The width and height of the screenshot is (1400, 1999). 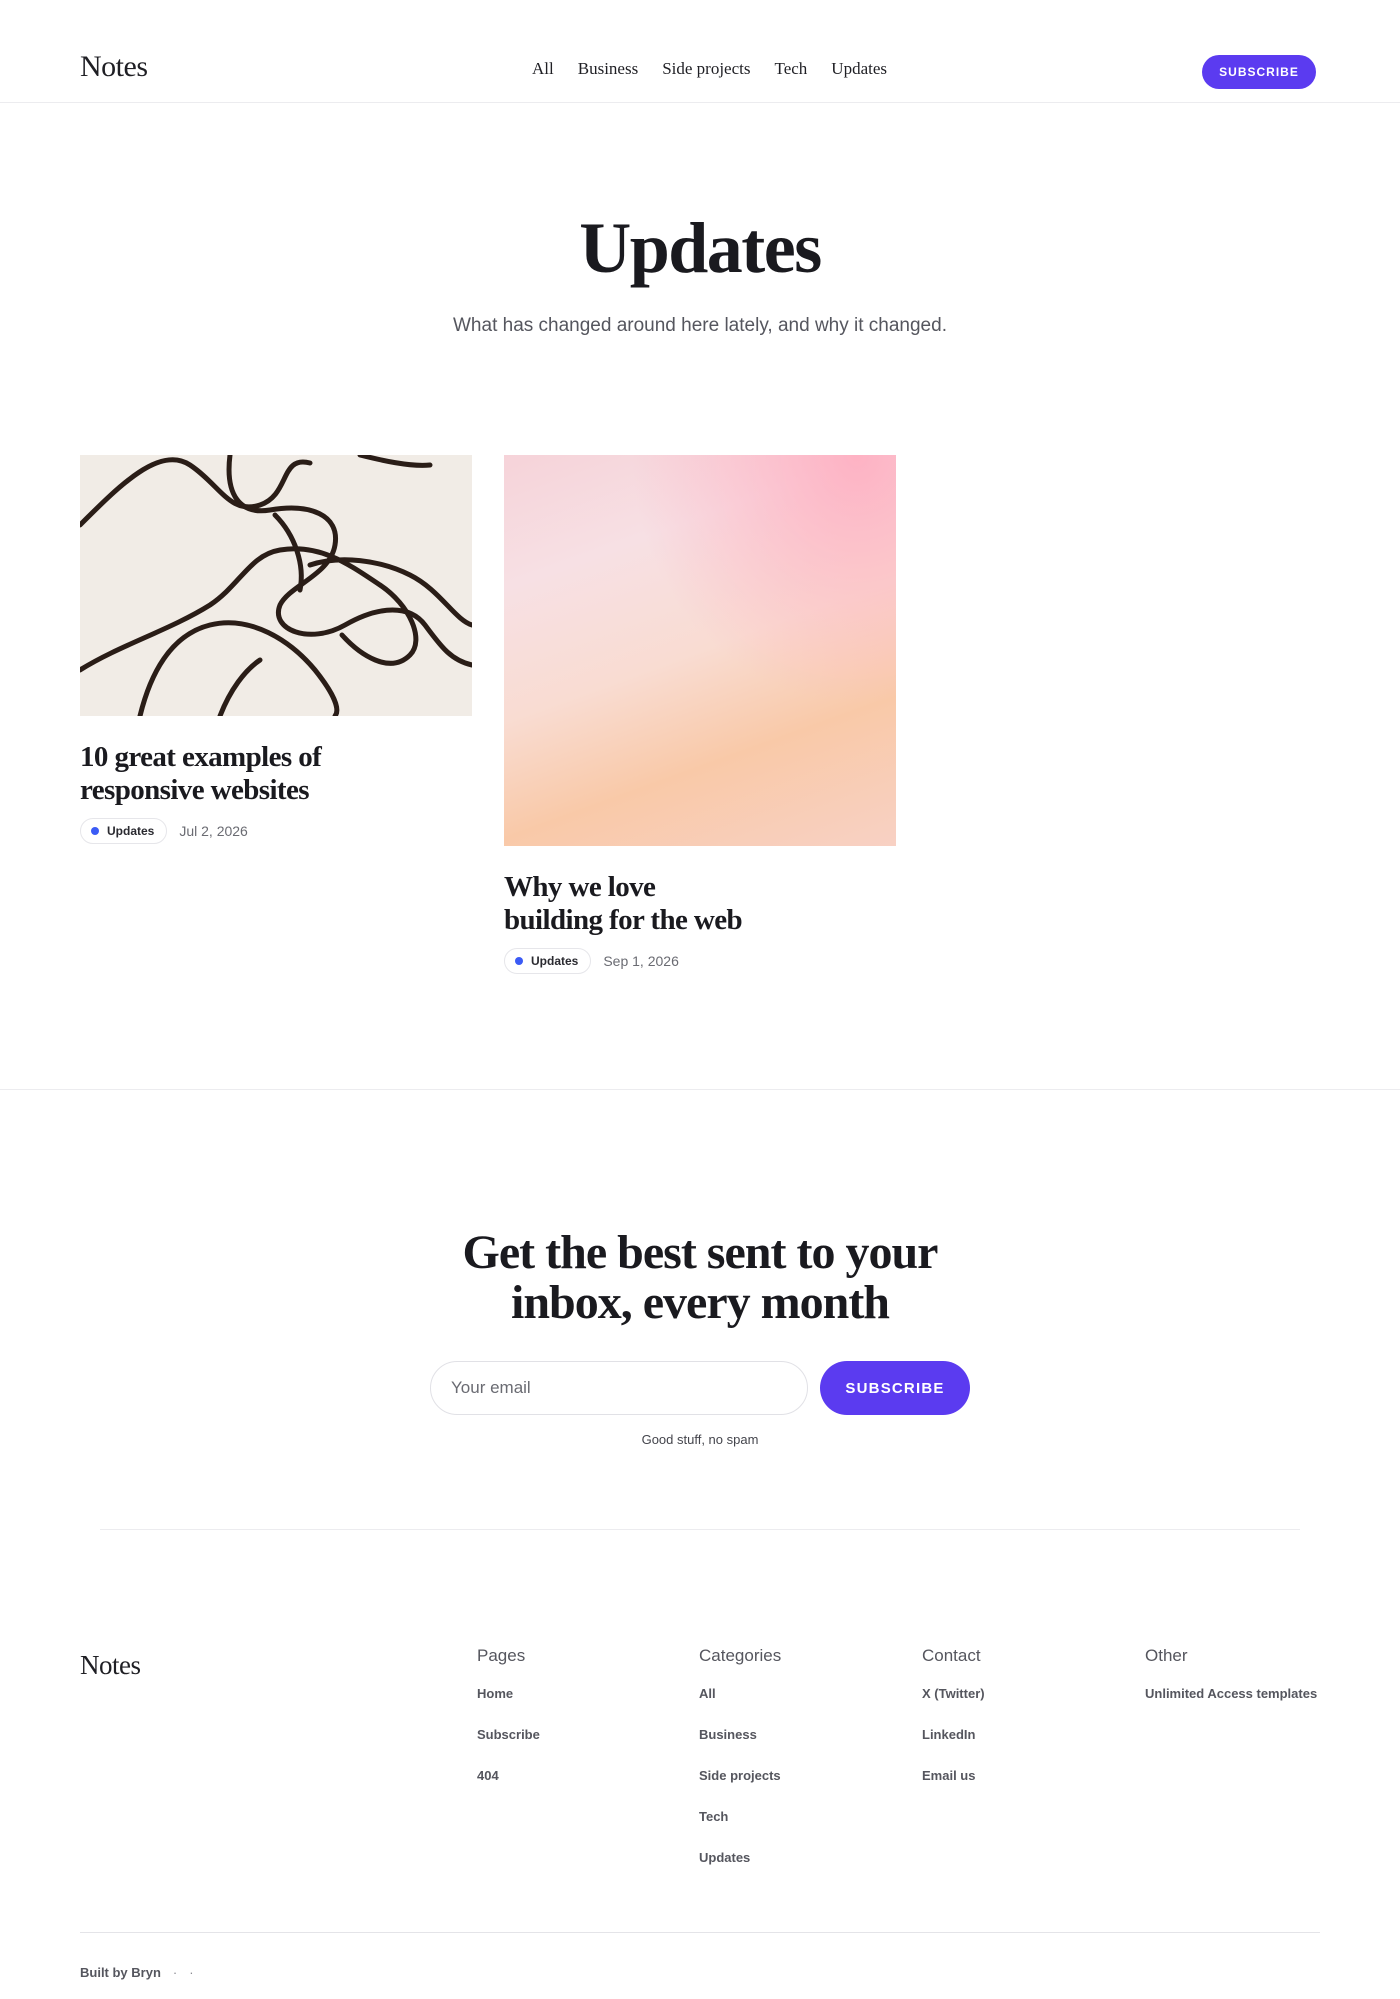 What do you see at coordinates (508, 1693) in the screenshot?
I see `footer-link-home: Home` at bounding box center [508, 1693].